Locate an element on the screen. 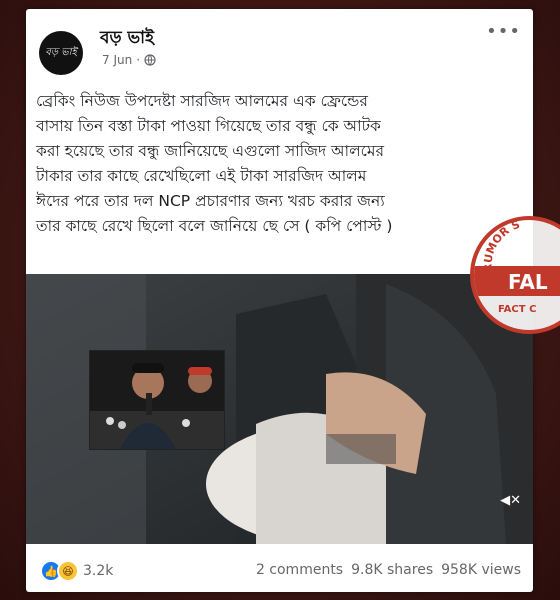  reaction-count: 3.2k is located at coordinates (98, 571).